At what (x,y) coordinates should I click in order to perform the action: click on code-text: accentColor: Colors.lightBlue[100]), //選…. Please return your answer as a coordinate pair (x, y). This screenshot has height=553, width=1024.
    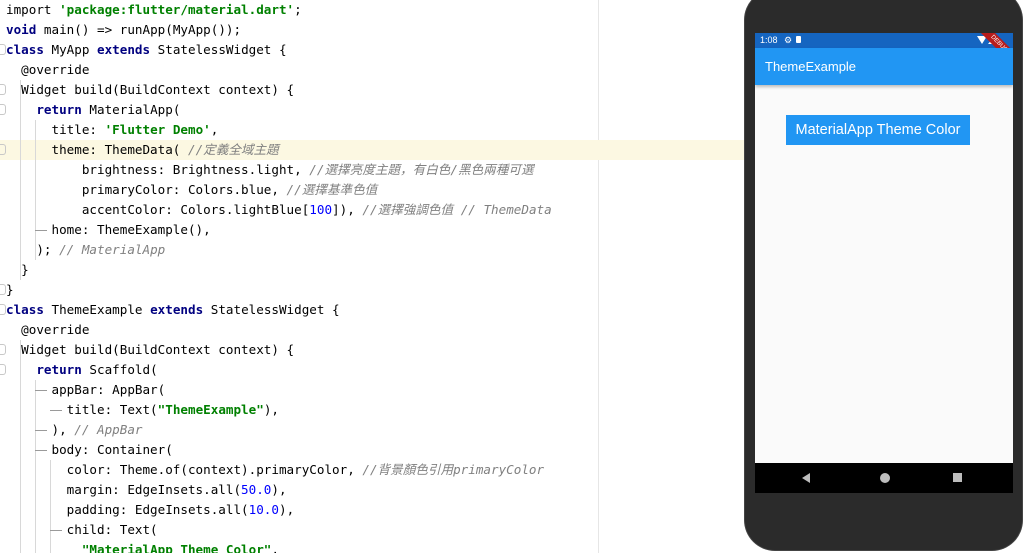
    Looking at the image, I should click on (279, 210).